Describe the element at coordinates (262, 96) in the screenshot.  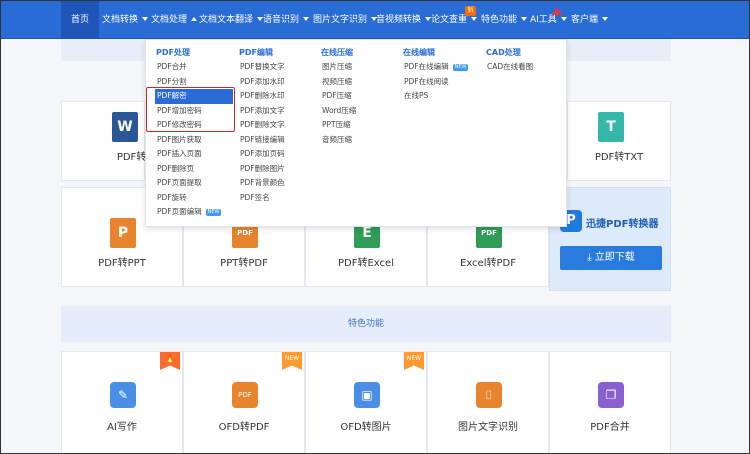
I see `menu-item-pdf-remove-watermark: PDF删除水印` at that location.